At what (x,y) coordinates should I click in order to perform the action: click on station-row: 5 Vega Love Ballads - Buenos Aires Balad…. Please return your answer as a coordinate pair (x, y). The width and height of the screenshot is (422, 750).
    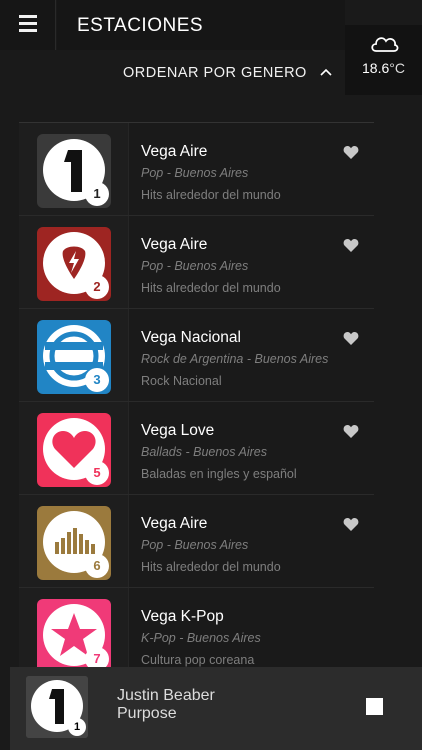
    Looking at the image, I should click on (196, 447).